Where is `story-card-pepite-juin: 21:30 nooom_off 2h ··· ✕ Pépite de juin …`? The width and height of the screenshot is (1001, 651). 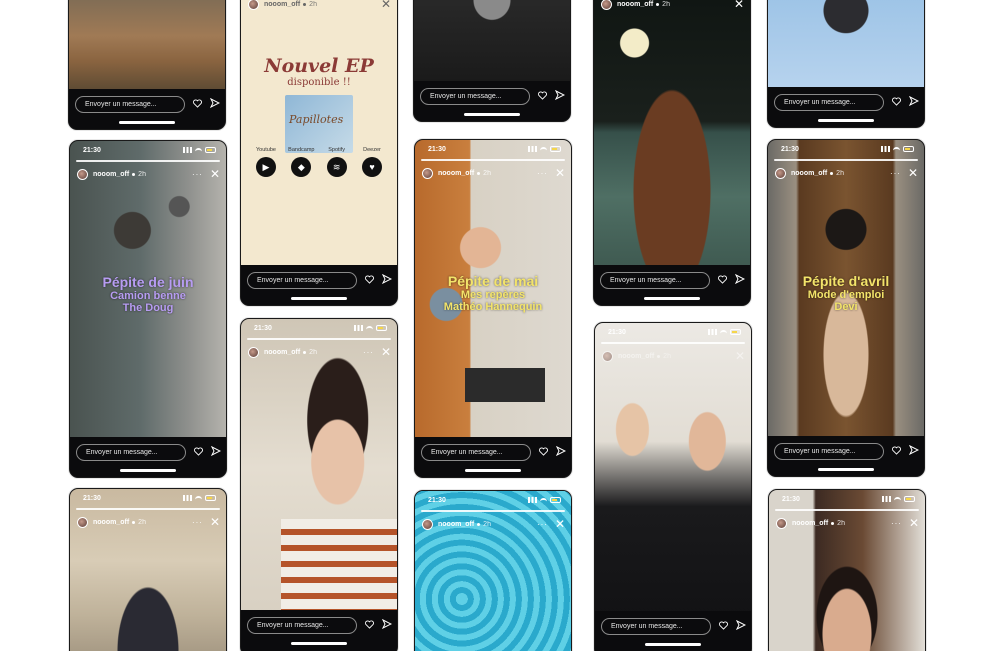
story-card-pepite-juin: 21:30 nooom_off 2h ··· ✕ Pépite de juin … is located at coordinates (148, 309).